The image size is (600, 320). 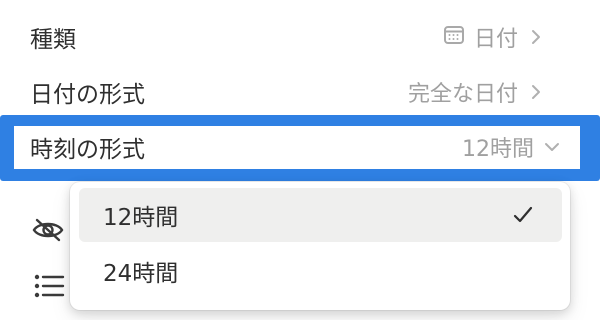 I want to click on calendar-icon, so click(x=454, y=37).